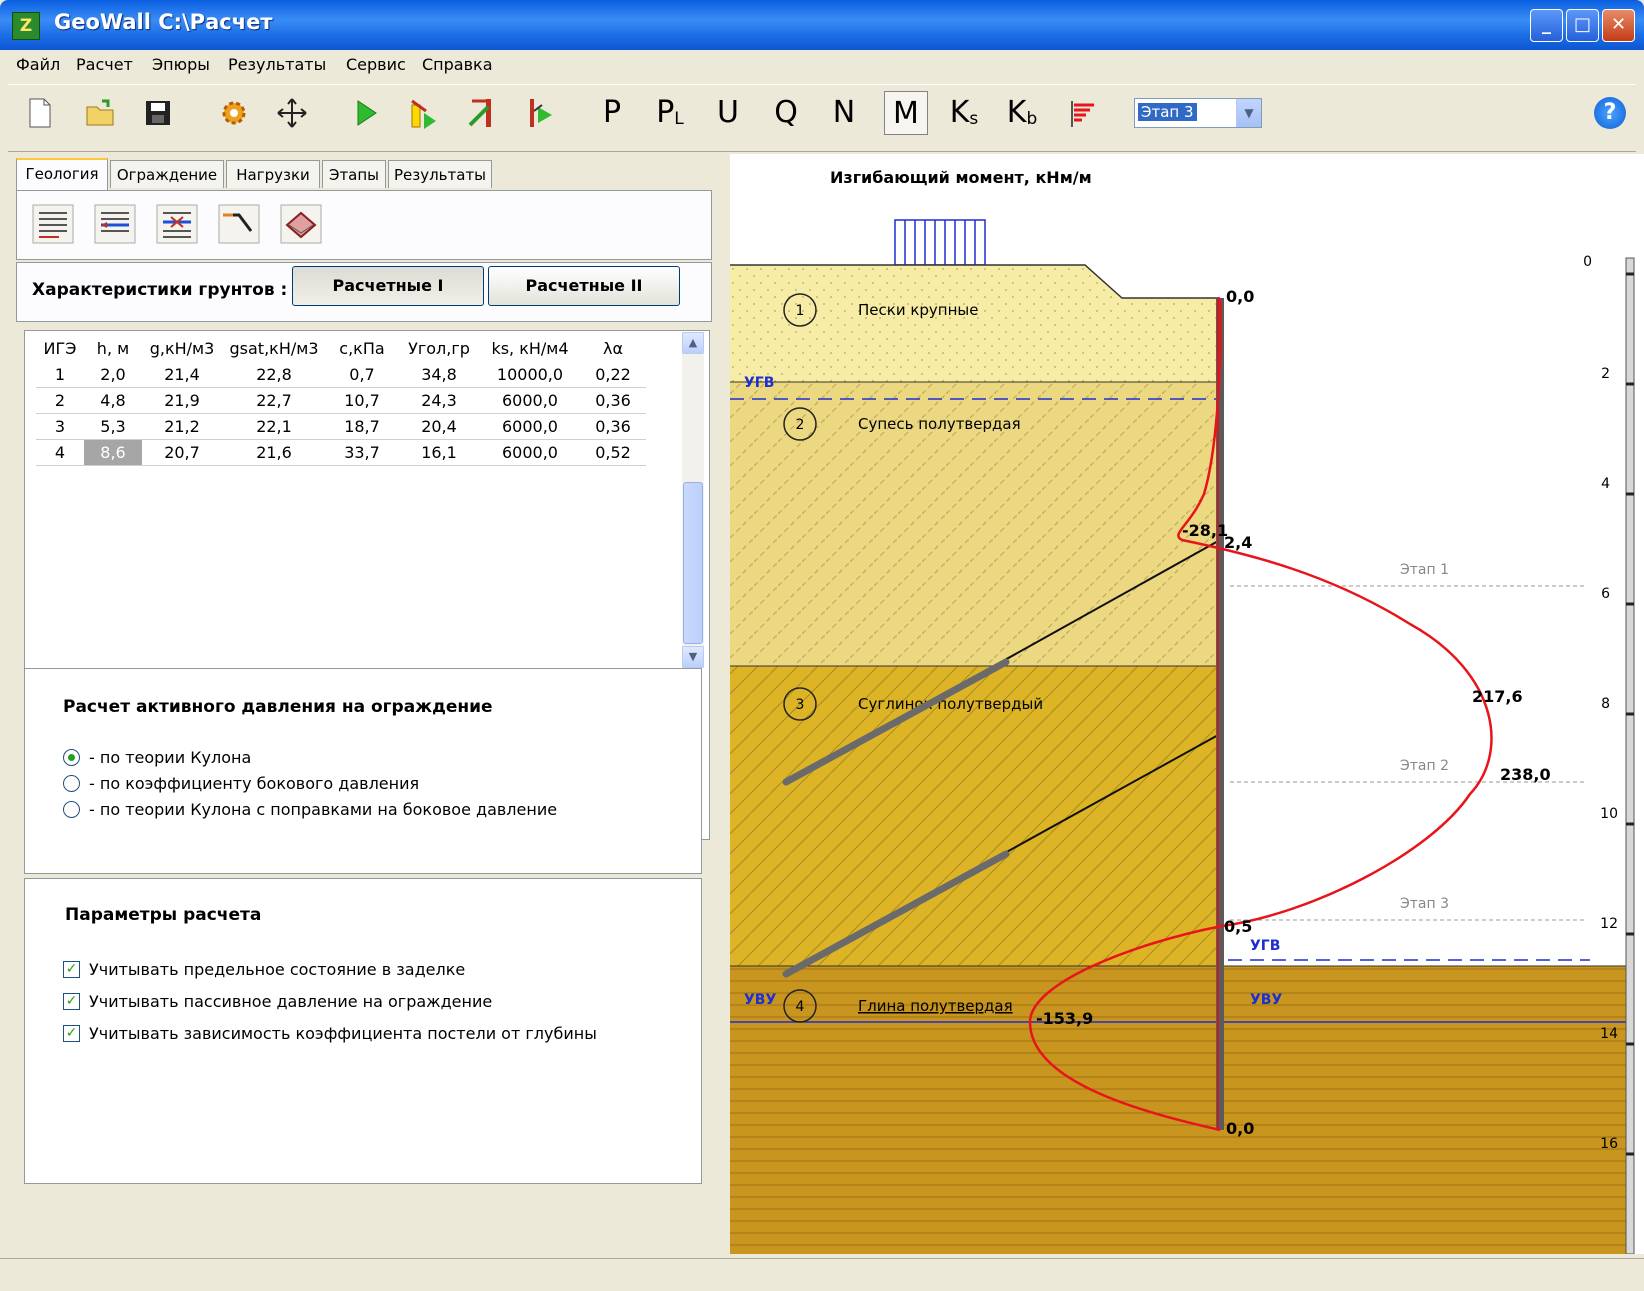 This screenshot has width=1644, height=1291. What do you see at coordinates (693, 343) in the screenshot?
I see `scroll-up-icon: ▲` at bounding box center [693, 343].